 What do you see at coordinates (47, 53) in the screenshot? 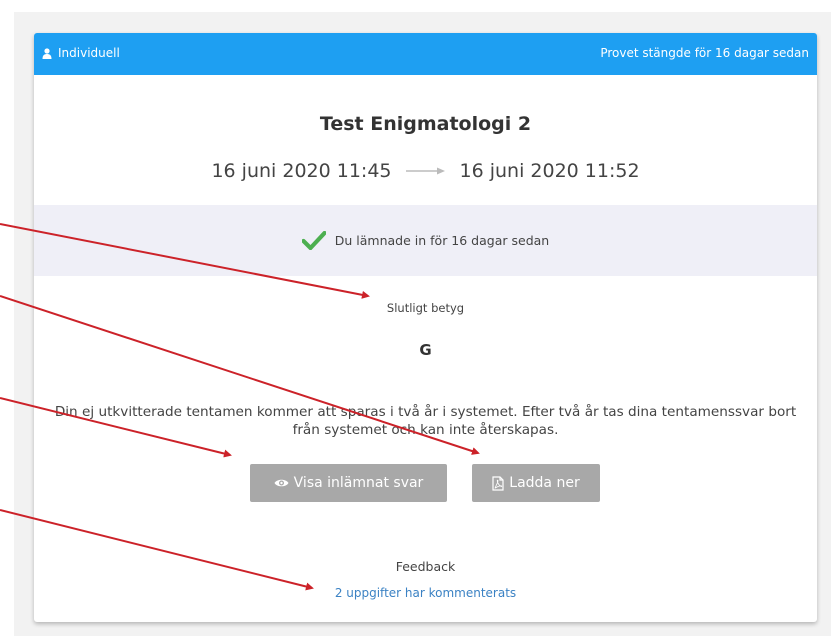
I see `user-icon` at bounding box center [47, 53].